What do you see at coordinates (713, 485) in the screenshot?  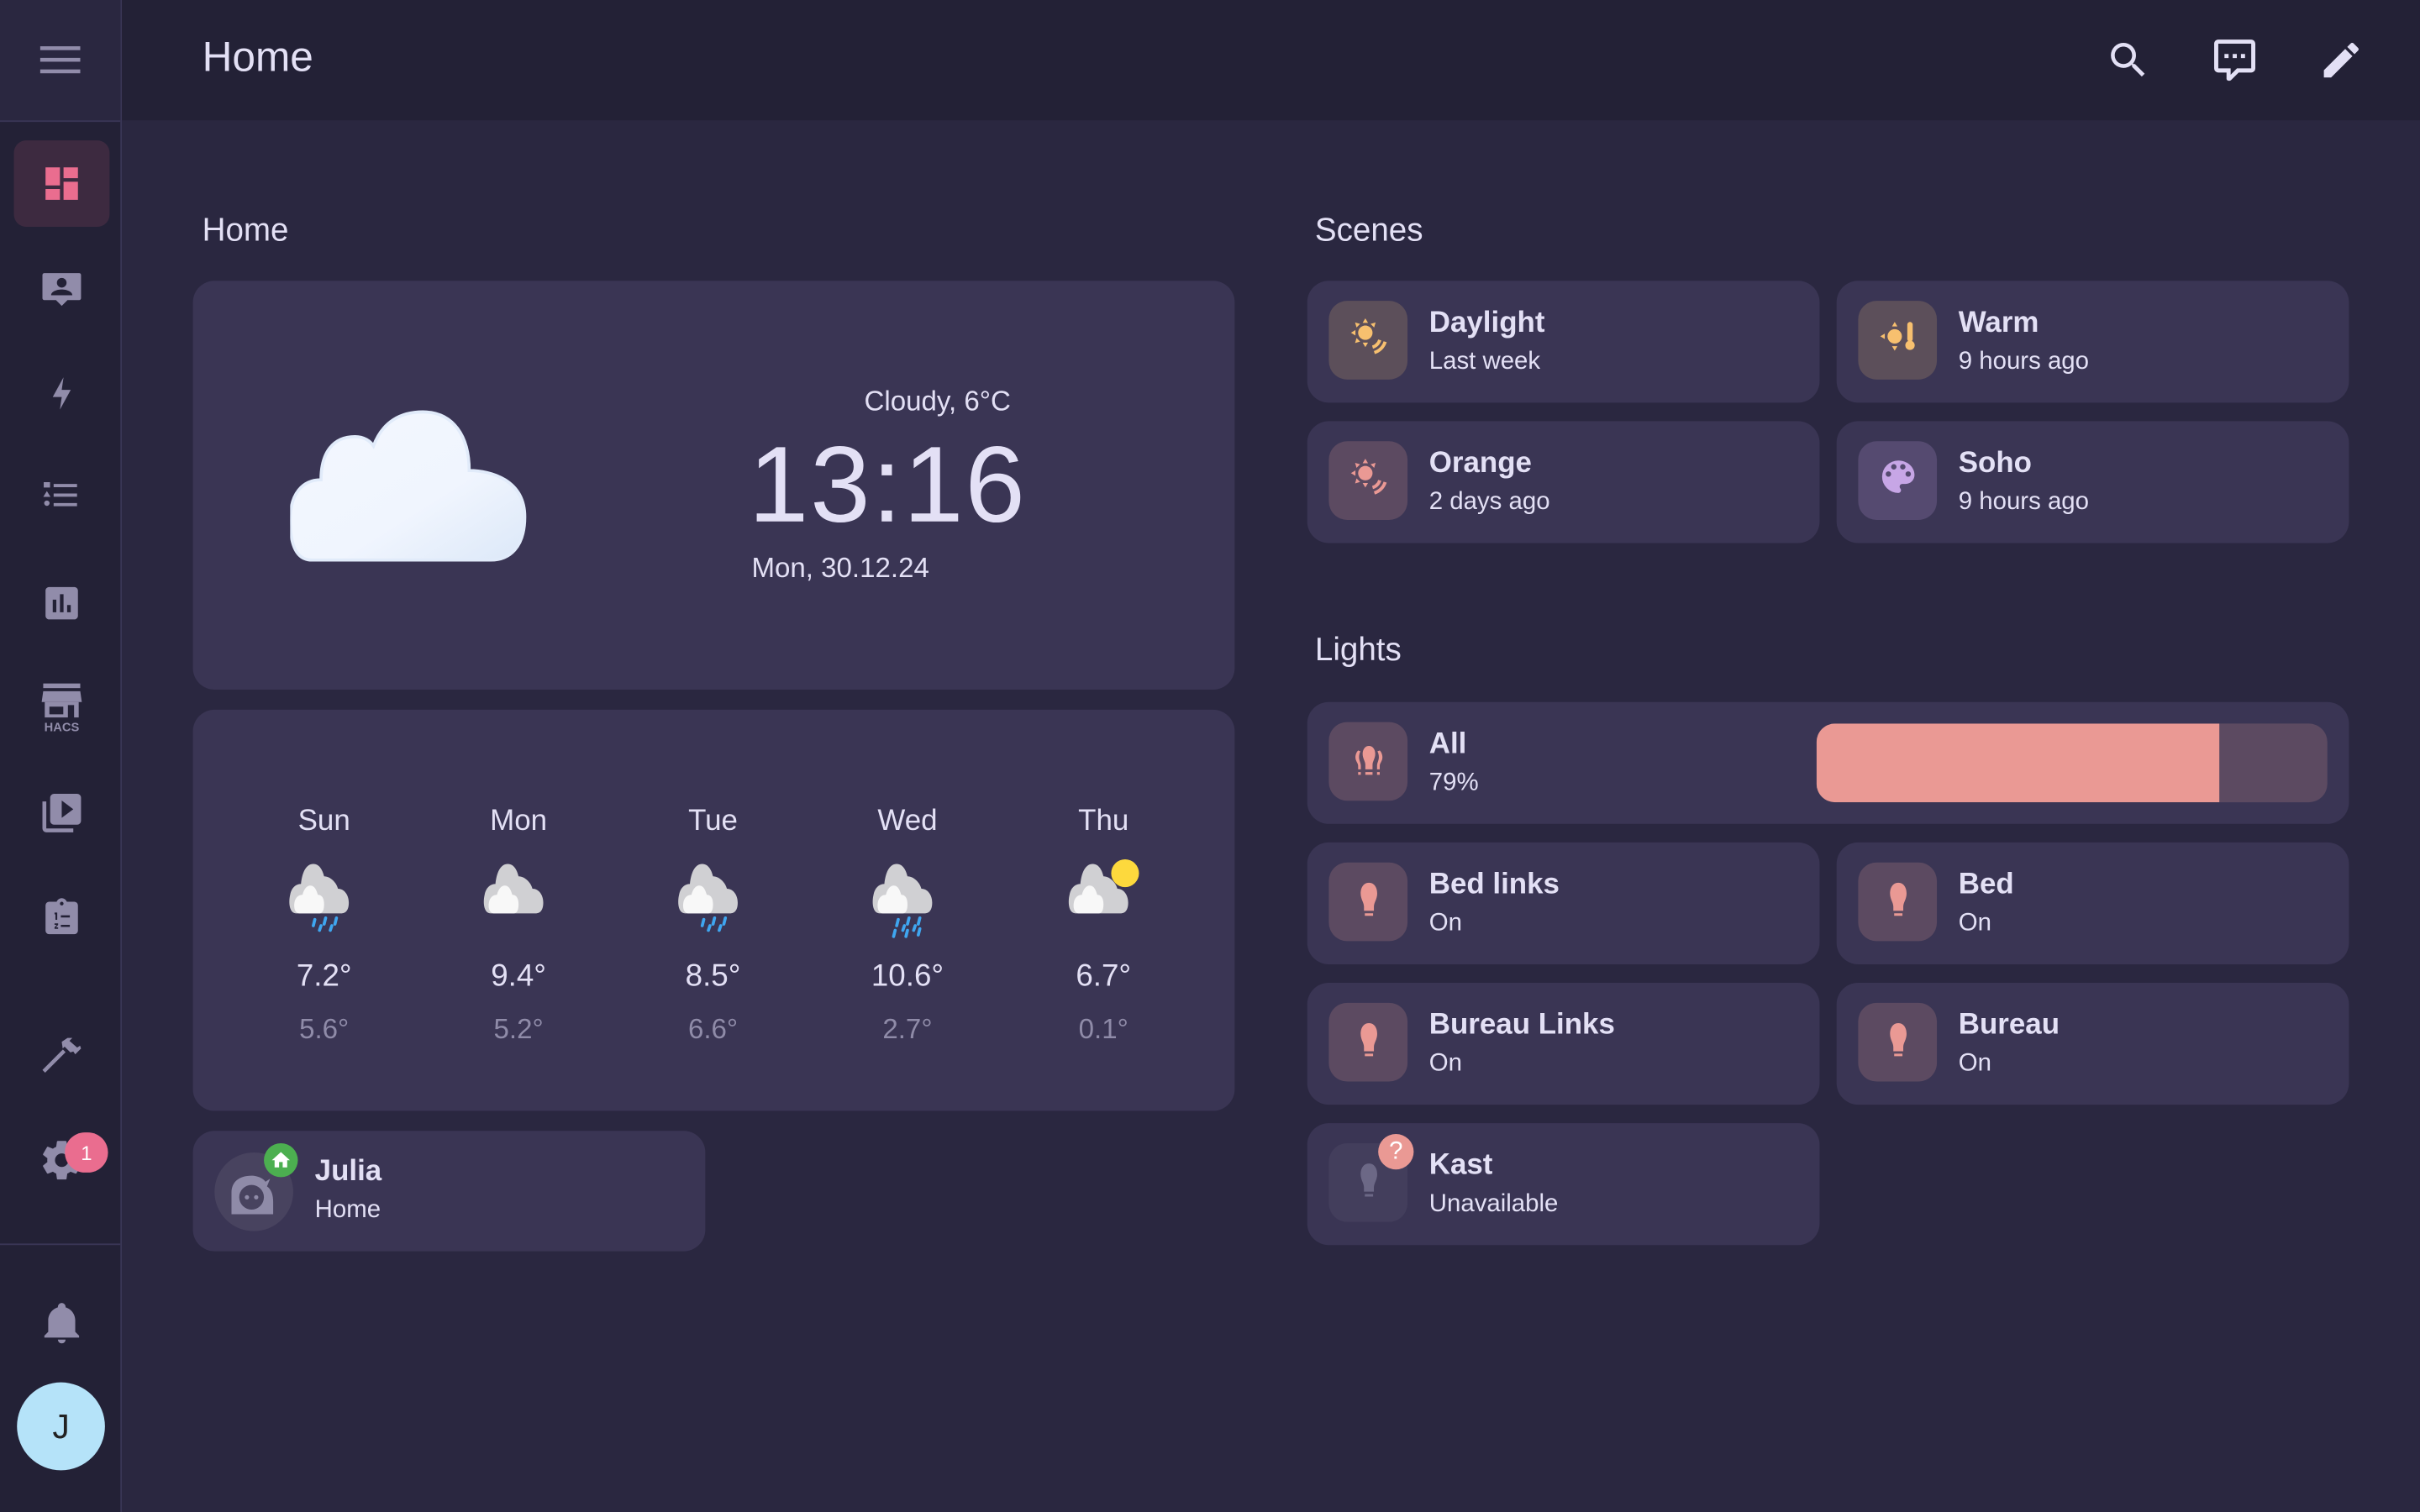 I see `weather-clock-card: Cloudy, 6°C 13:16 Mon, 30.12.24` at bounding box center [713, 485].